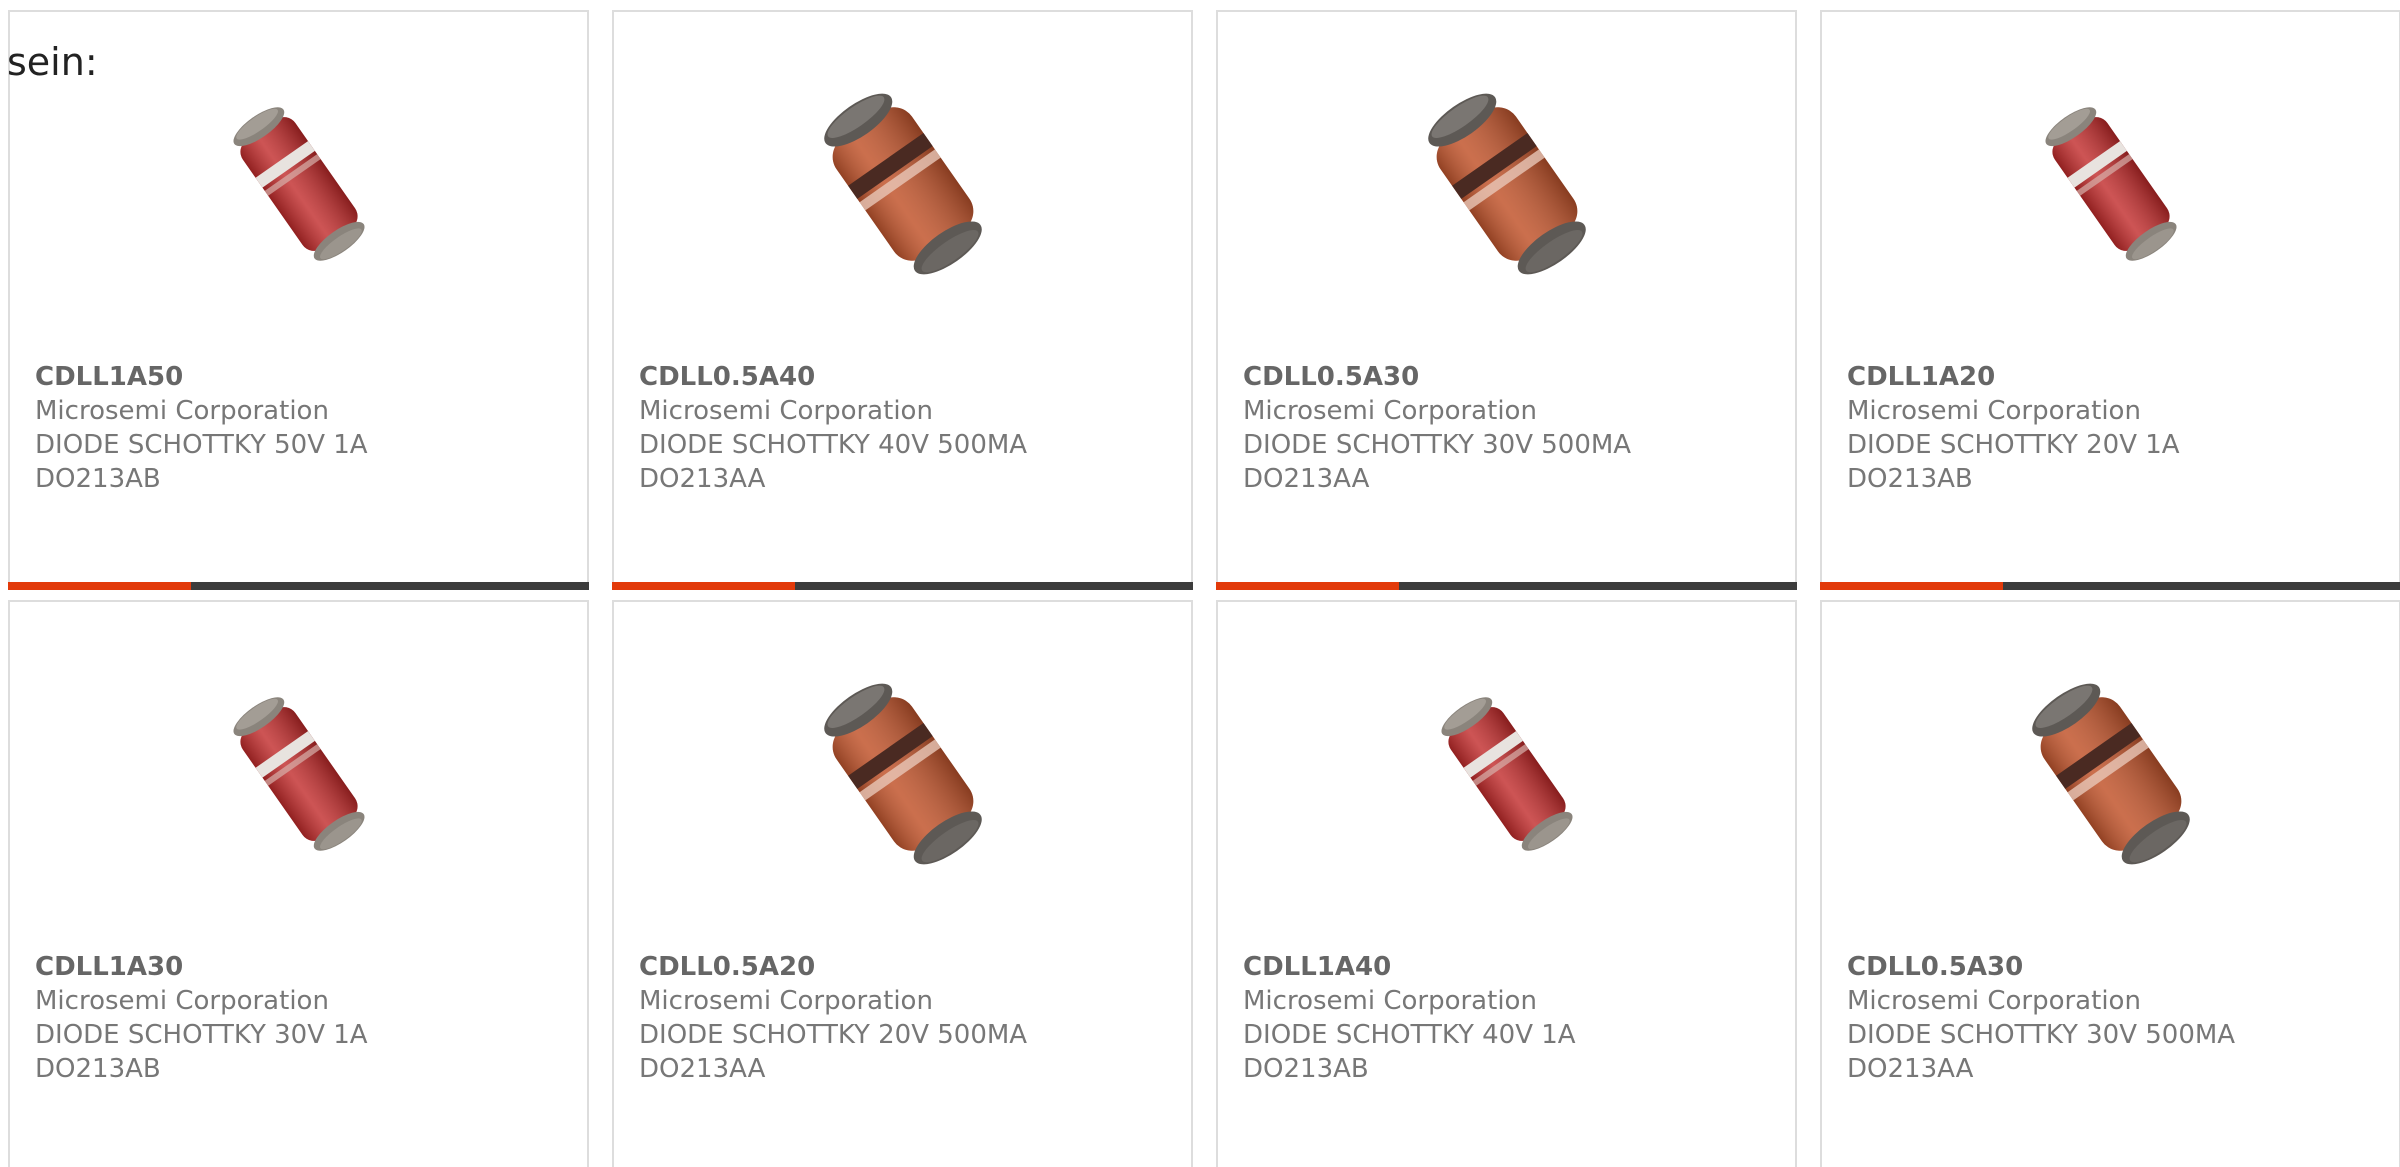  I want to click on product-description: DIODE SCHOTTKY 20V 500MA, so click(833, 1035).